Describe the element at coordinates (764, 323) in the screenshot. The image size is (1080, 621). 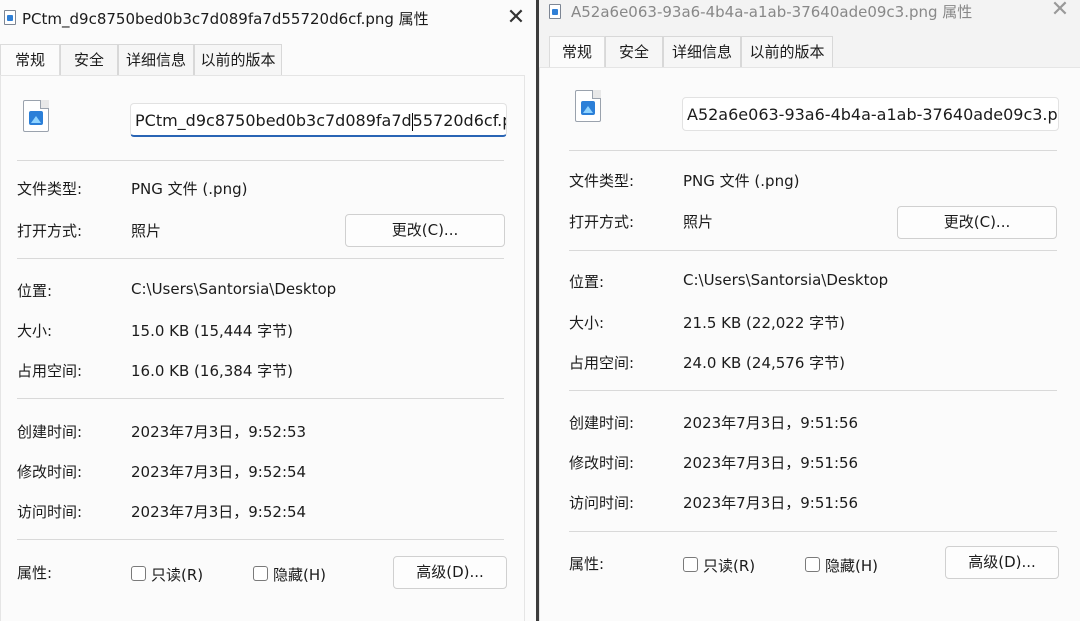
I see `value-size: 21.5 KB (22,022 字节)` at that location.